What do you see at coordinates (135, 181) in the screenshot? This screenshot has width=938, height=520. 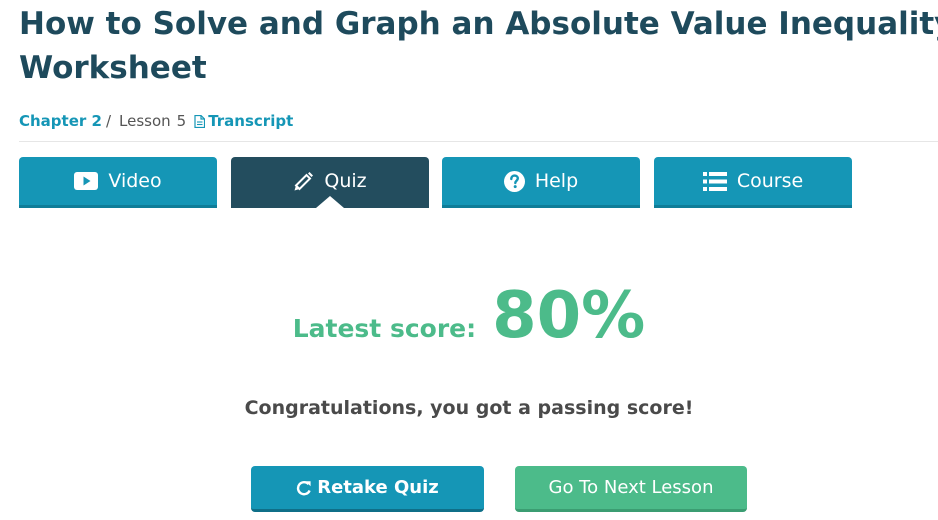 I see `tab-video-label: Video` at bounding box center [135, 181].